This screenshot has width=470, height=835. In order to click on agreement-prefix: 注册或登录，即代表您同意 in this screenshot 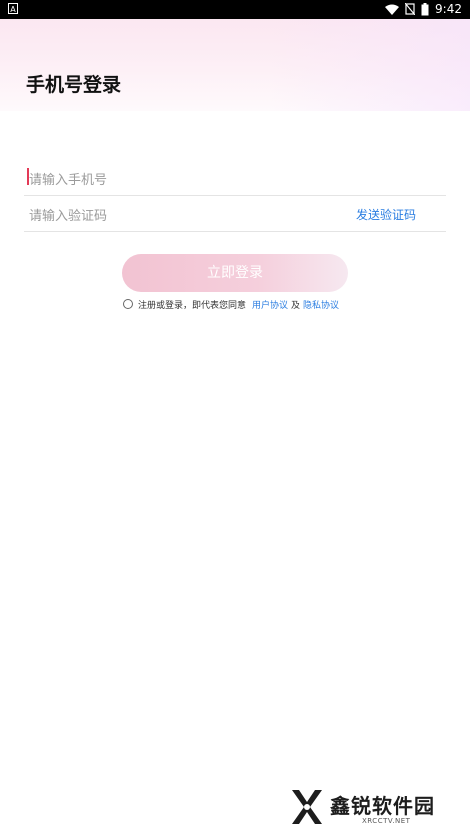, I will do `click(192, 305)`.